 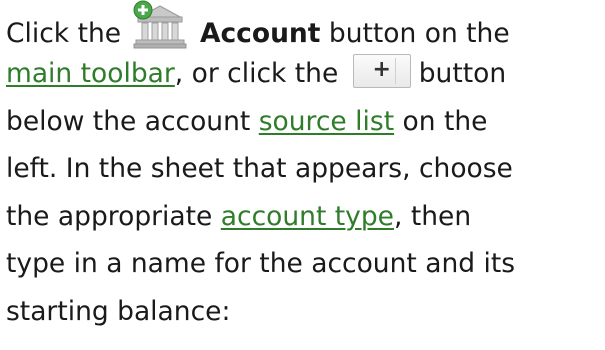 What do you see at coordinates (118, 311) in the screenshot?
I see `text-starting-balance: starting balance:` at bounding box center [118, 311].